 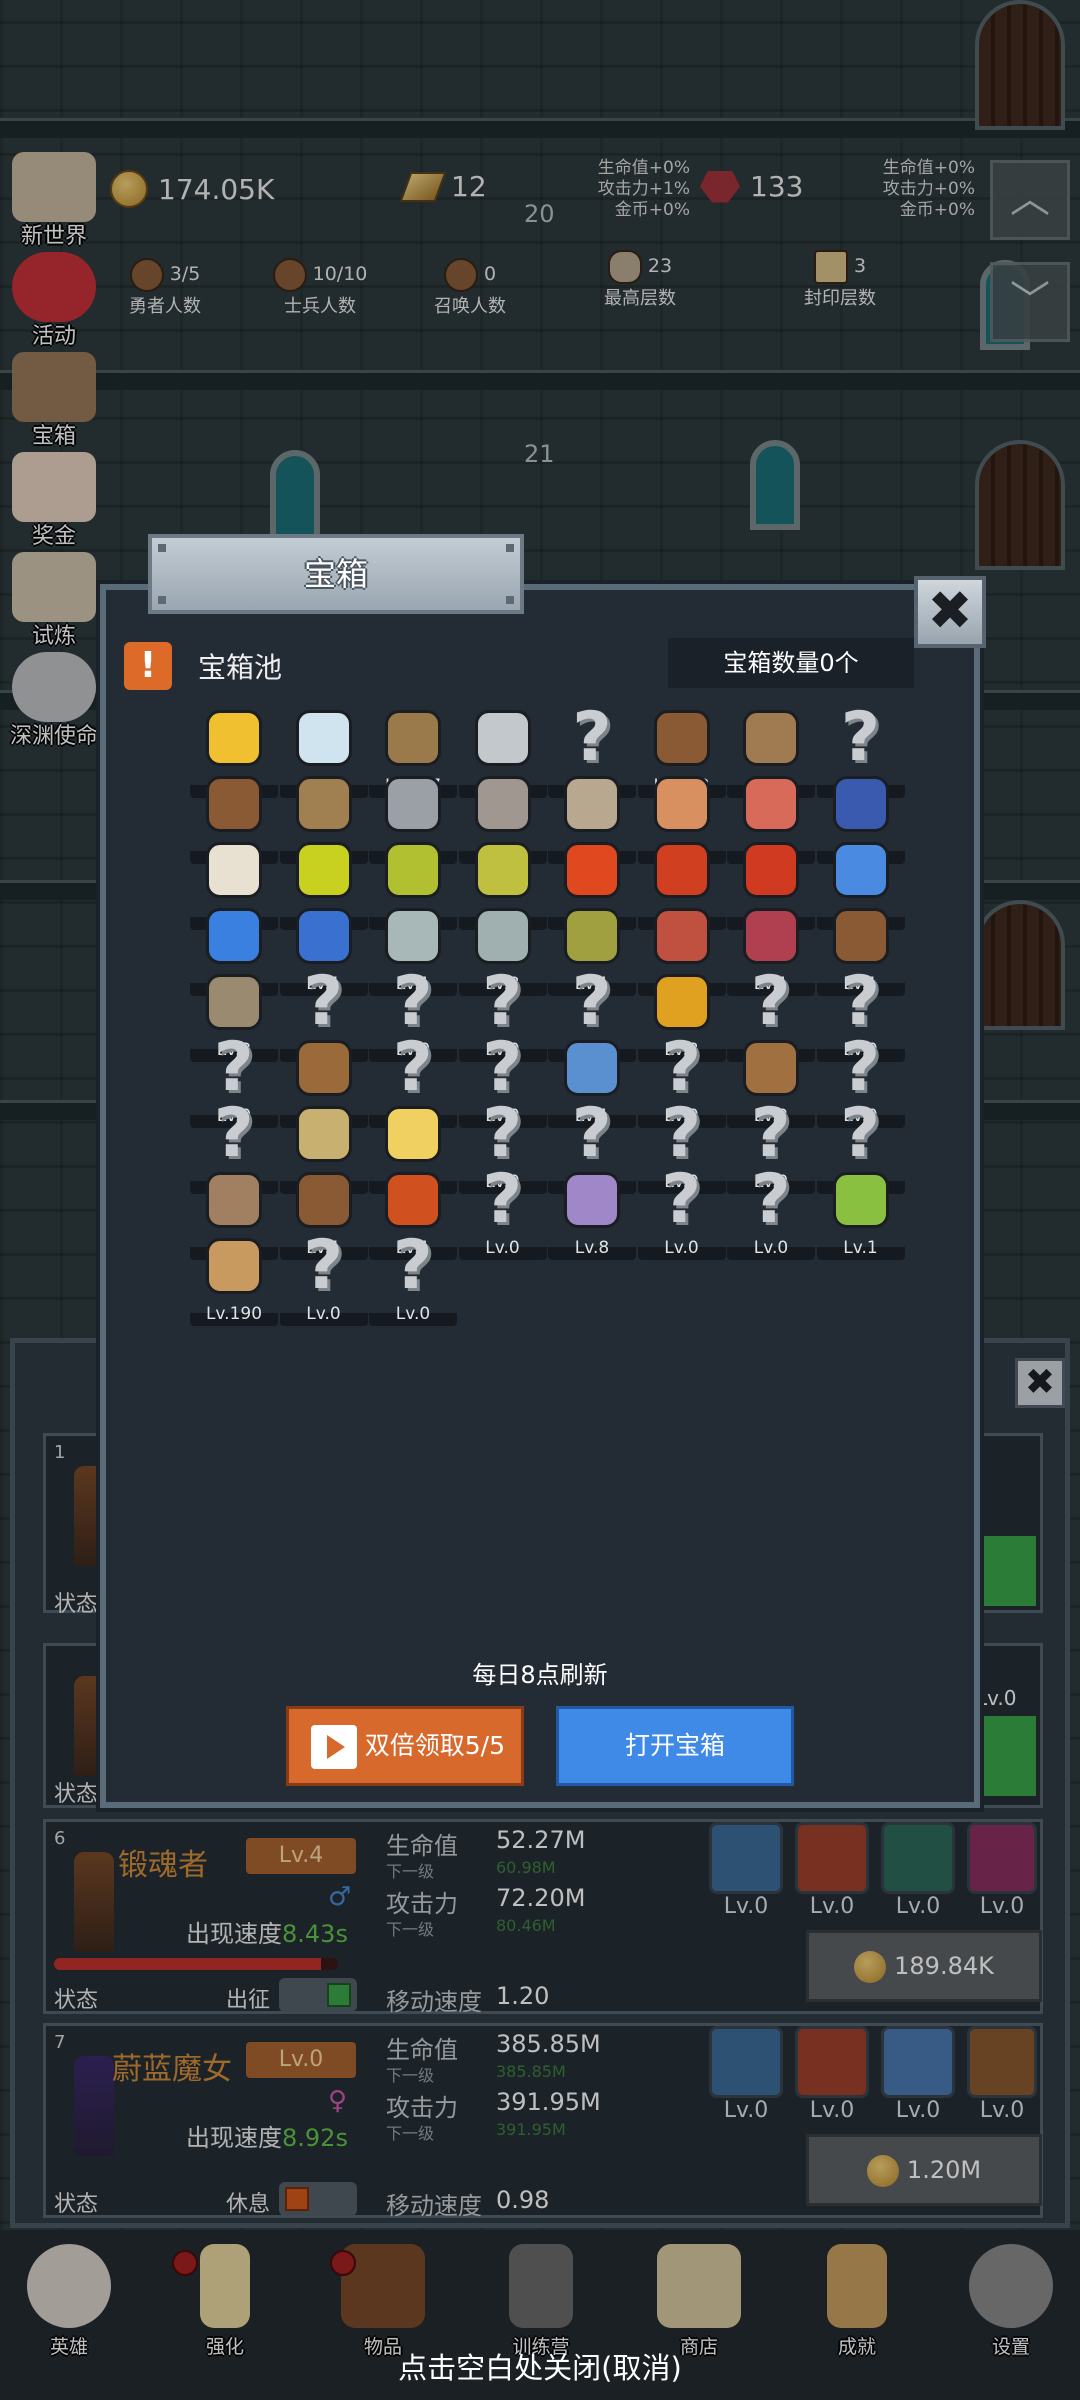 I want to click on monster-egg-icon, so click(x=592, y=1200).